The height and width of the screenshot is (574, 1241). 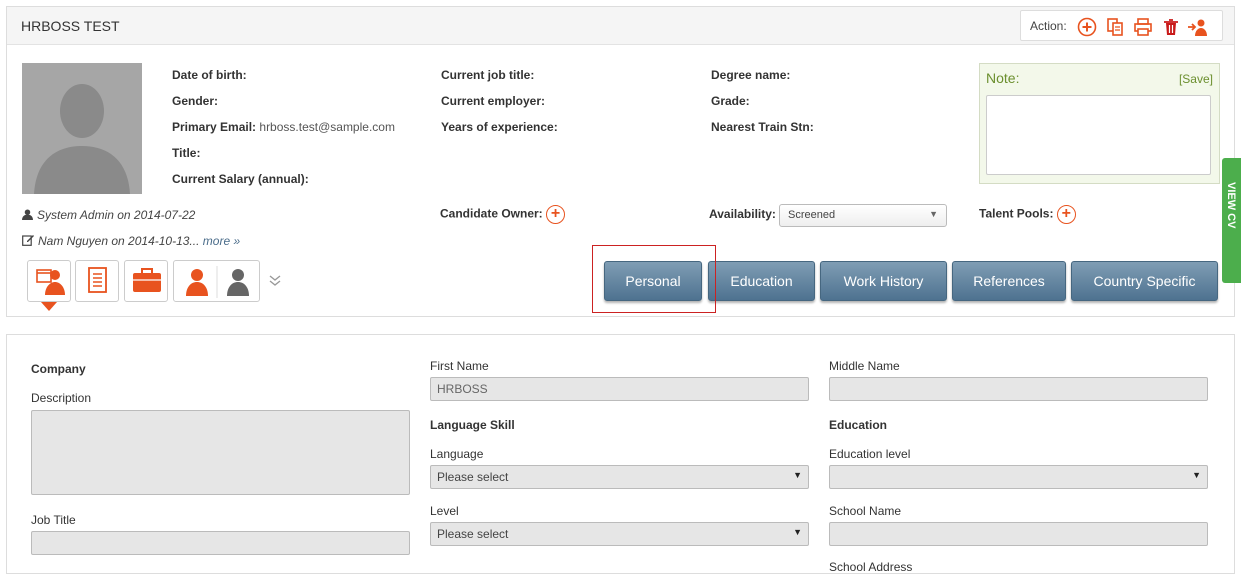 I want to click on avatar-placeholder-icon, so click(x=82, y=128).